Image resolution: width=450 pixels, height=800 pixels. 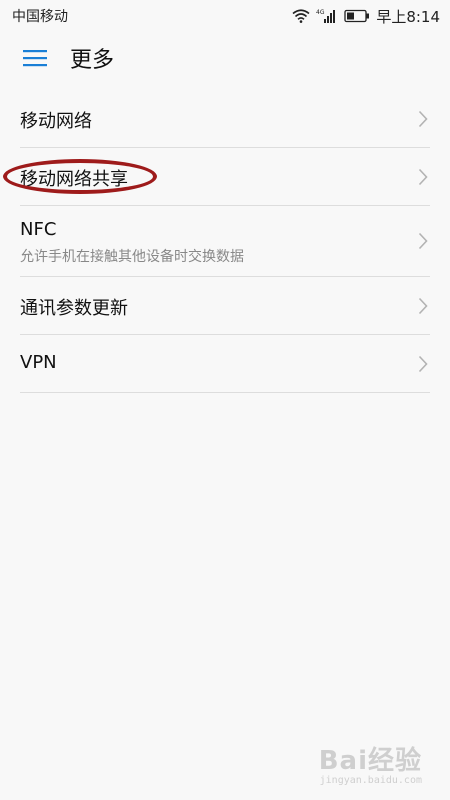 What do you see at coordinates (370, 780) in the screenshot?
I see `watermark-url: jingyan.baidu.com` at bounding box center [370, 780].